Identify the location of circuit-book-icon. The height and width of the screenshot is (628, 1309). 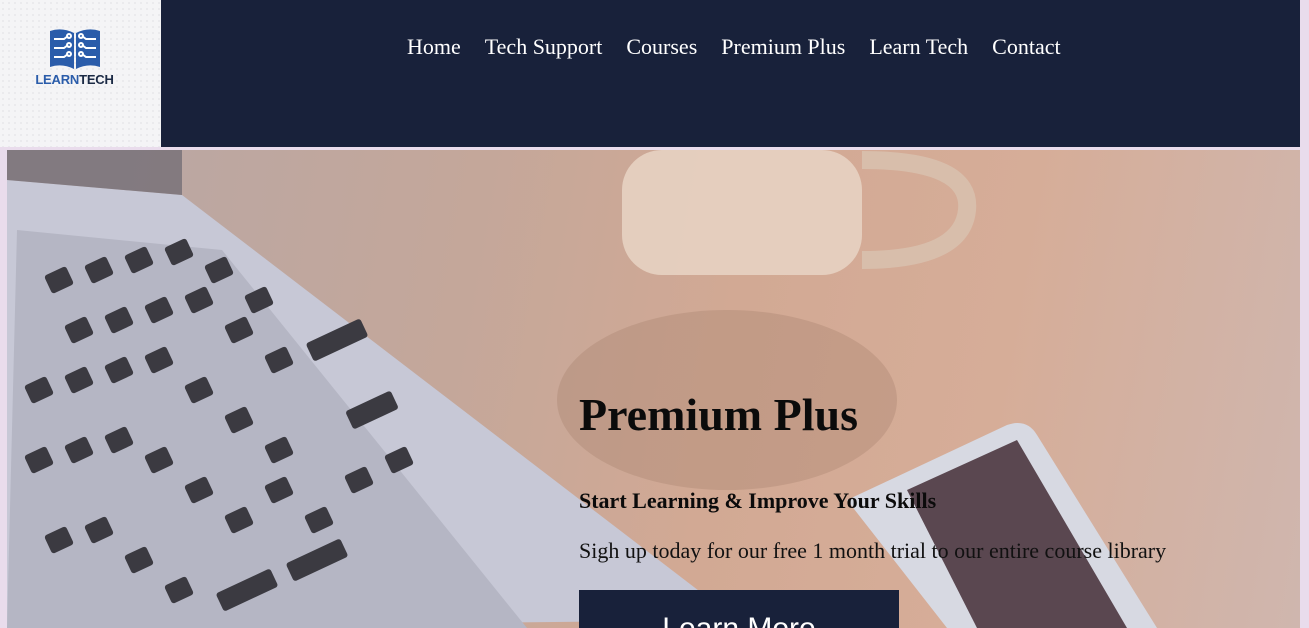
(75, 49).